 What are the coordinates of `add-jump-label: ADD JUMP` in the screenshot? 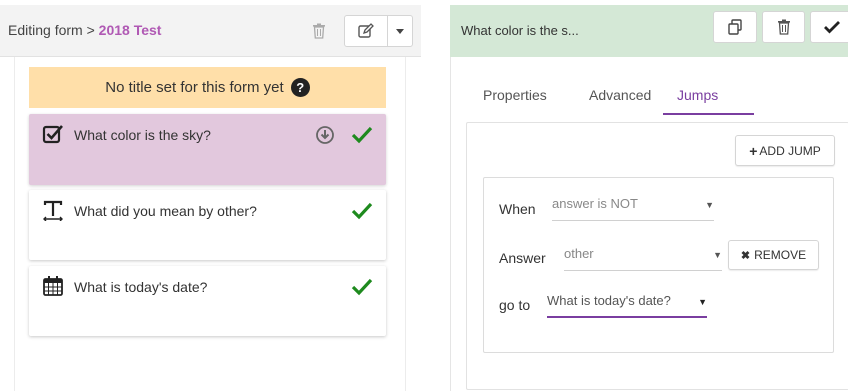 It's located at (790, 150).